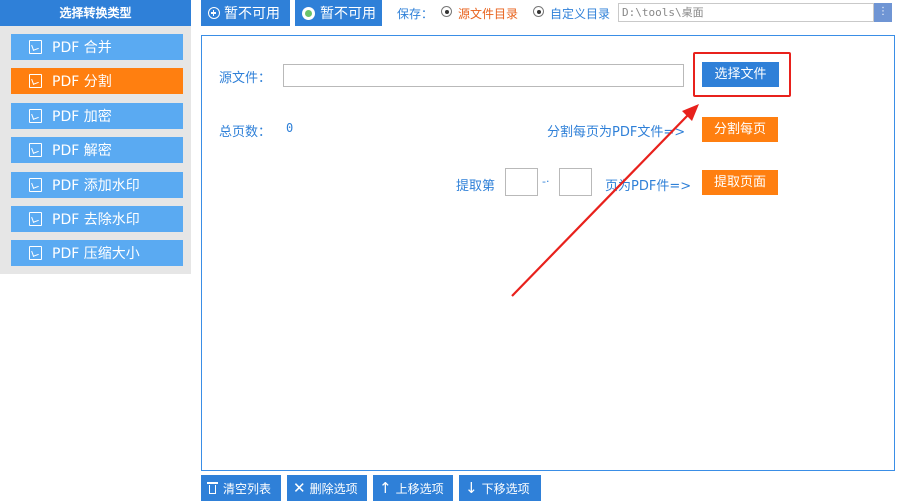 The image size is (897, 501). I want to click on split-description: 分割每页为PDF文件=>, so click(616, 132).